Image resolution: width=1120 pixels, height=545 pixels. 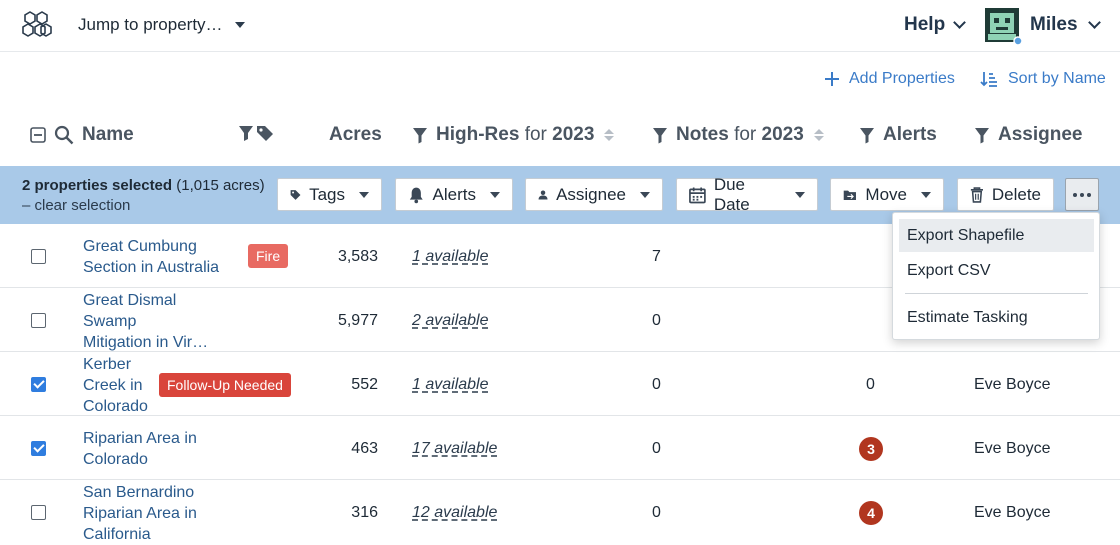 What do you see at coordinates (454, 513) in the screenshot?
I see `highres-available-link: 12 available` at bounding box center [454, 513].